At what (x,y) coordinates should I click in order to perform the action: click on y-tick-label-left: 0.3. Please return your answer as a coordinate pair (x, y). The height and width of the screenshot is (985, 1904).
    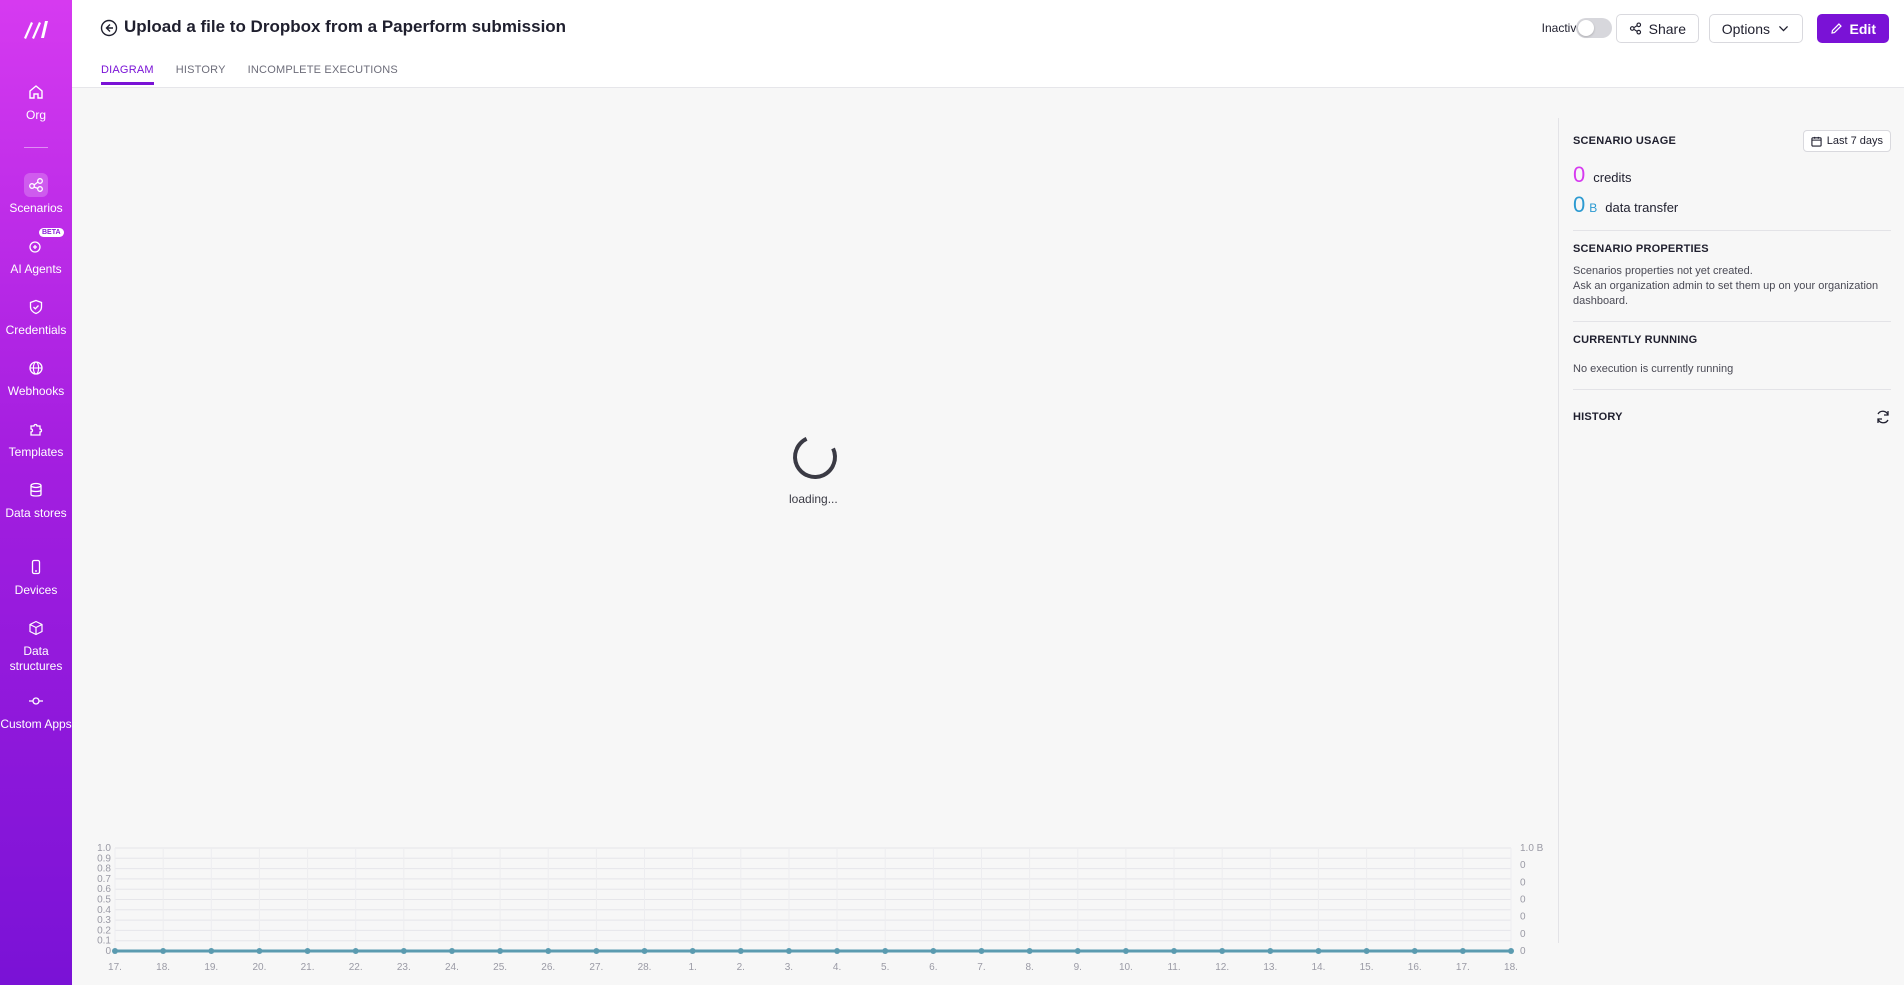
    Looking at the image, I should click on (104, 920).